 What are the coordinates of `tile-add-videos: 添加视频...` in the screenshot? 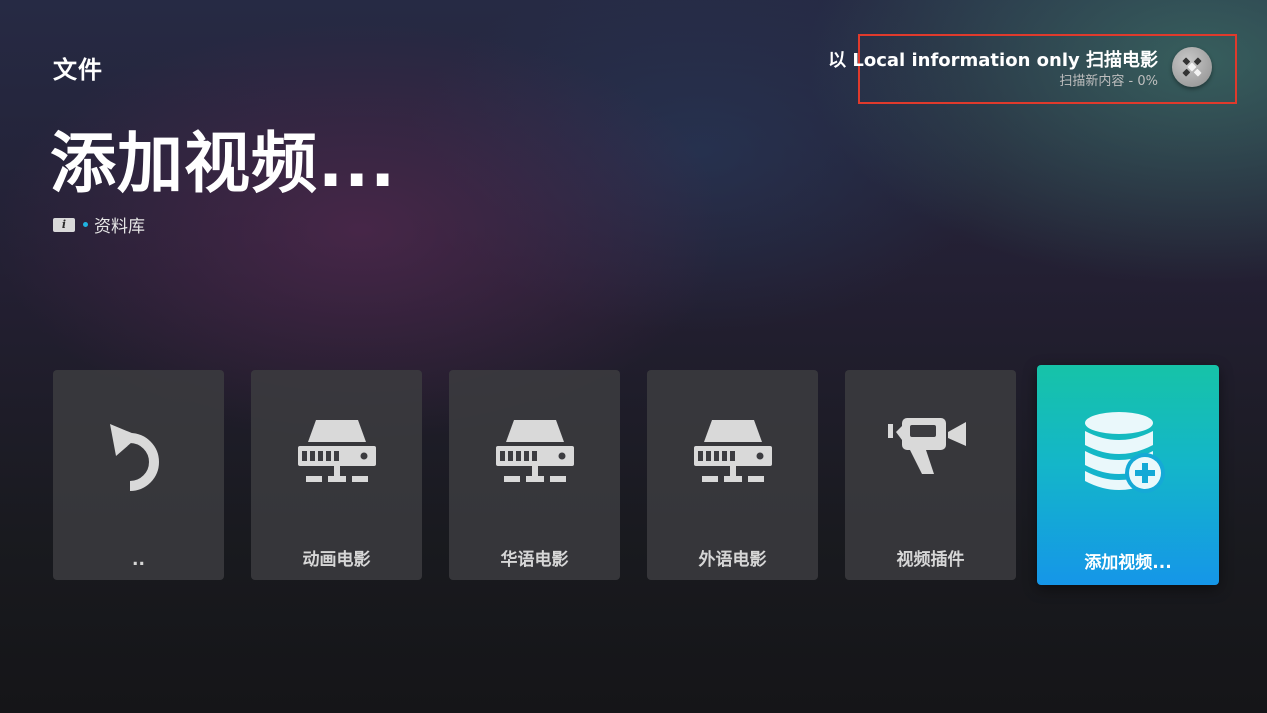 It's located at (1128, 475).